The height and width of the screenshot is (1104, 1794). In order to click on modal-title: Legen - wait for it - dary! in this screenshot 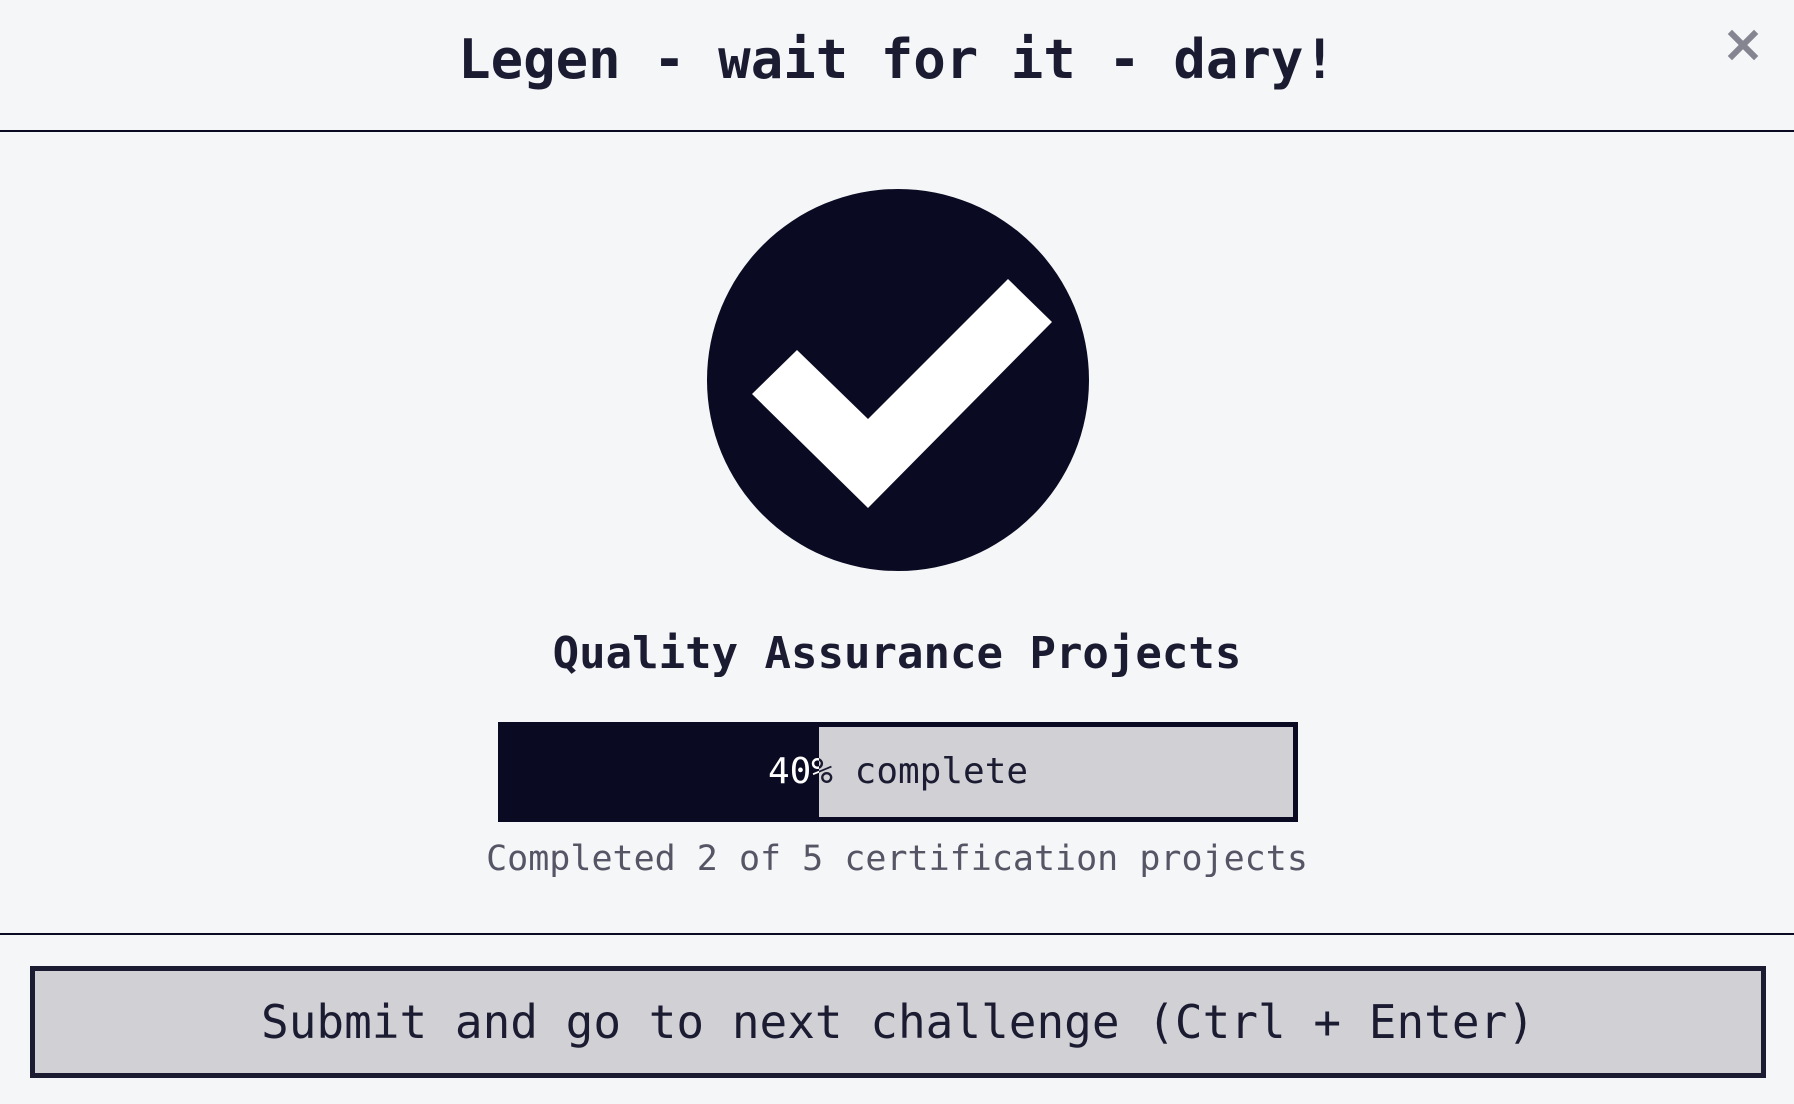, I will do `click(897, 59)`.